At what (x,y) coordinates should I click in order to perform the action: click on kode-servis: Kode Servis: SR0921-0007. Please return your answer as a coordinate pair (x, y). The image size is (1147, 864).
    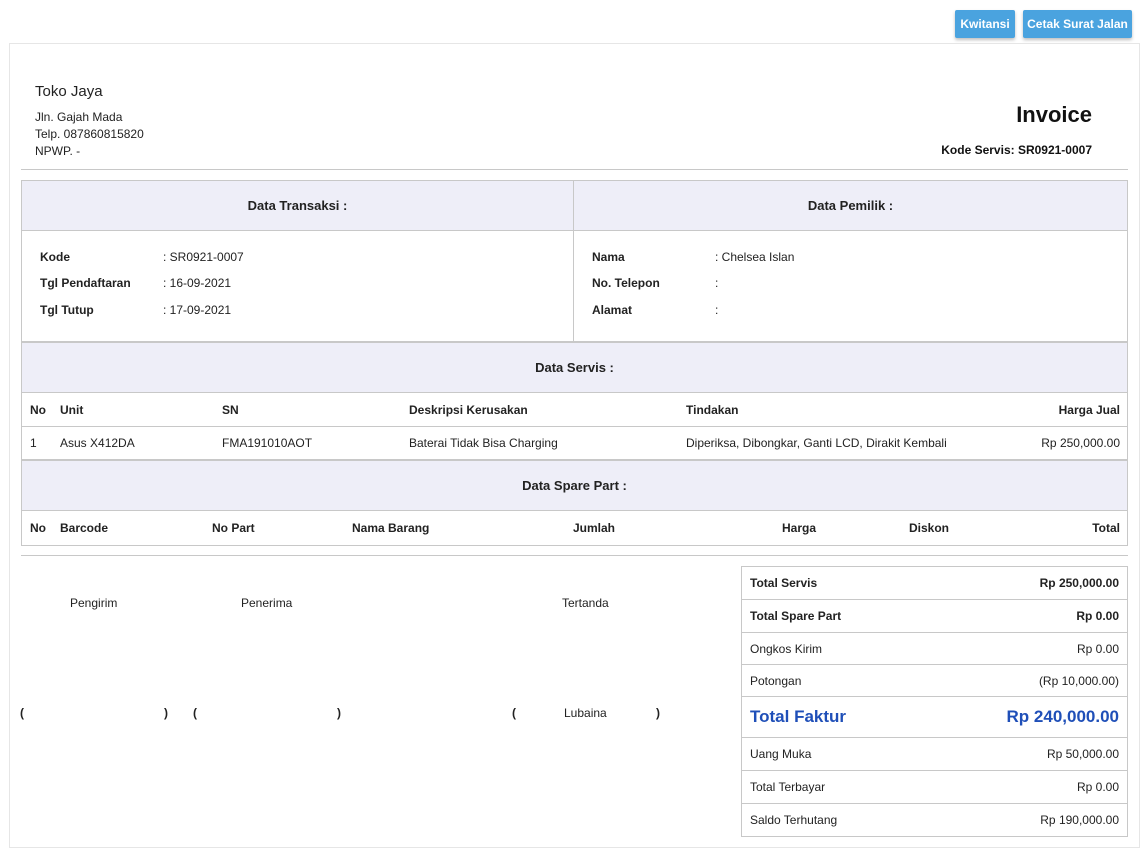
    Looking at the image, I should click on (1016, 150).